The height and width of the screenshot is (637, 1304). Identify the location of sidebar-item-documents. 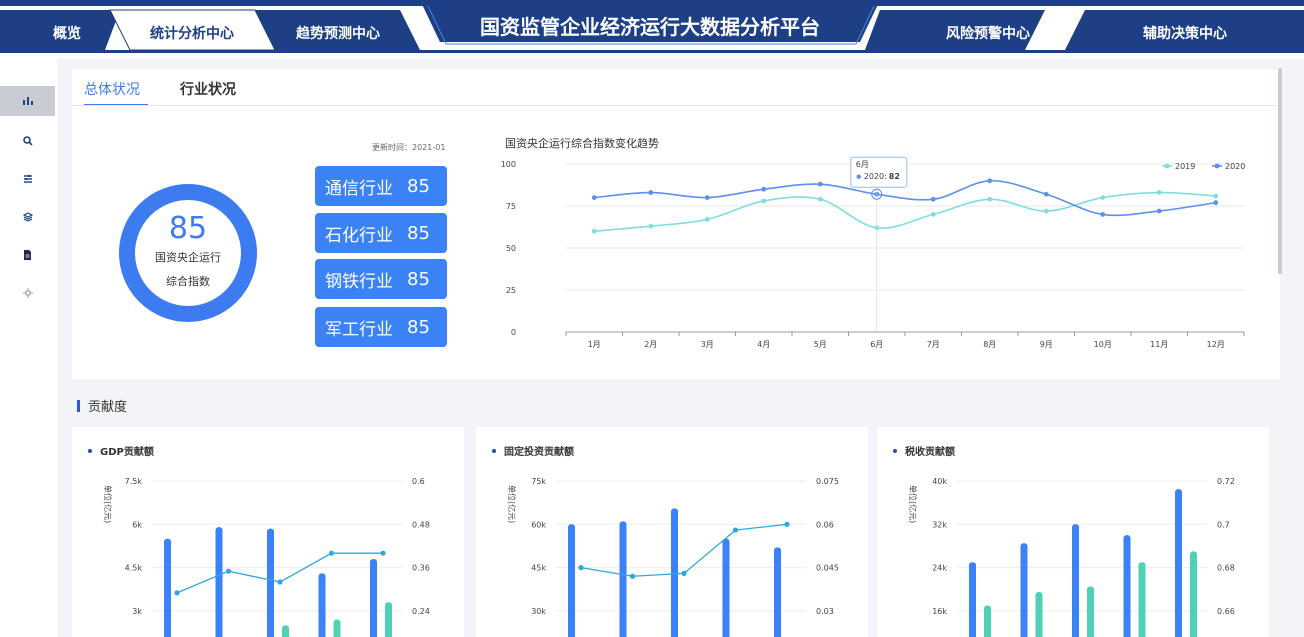
(27, 255).